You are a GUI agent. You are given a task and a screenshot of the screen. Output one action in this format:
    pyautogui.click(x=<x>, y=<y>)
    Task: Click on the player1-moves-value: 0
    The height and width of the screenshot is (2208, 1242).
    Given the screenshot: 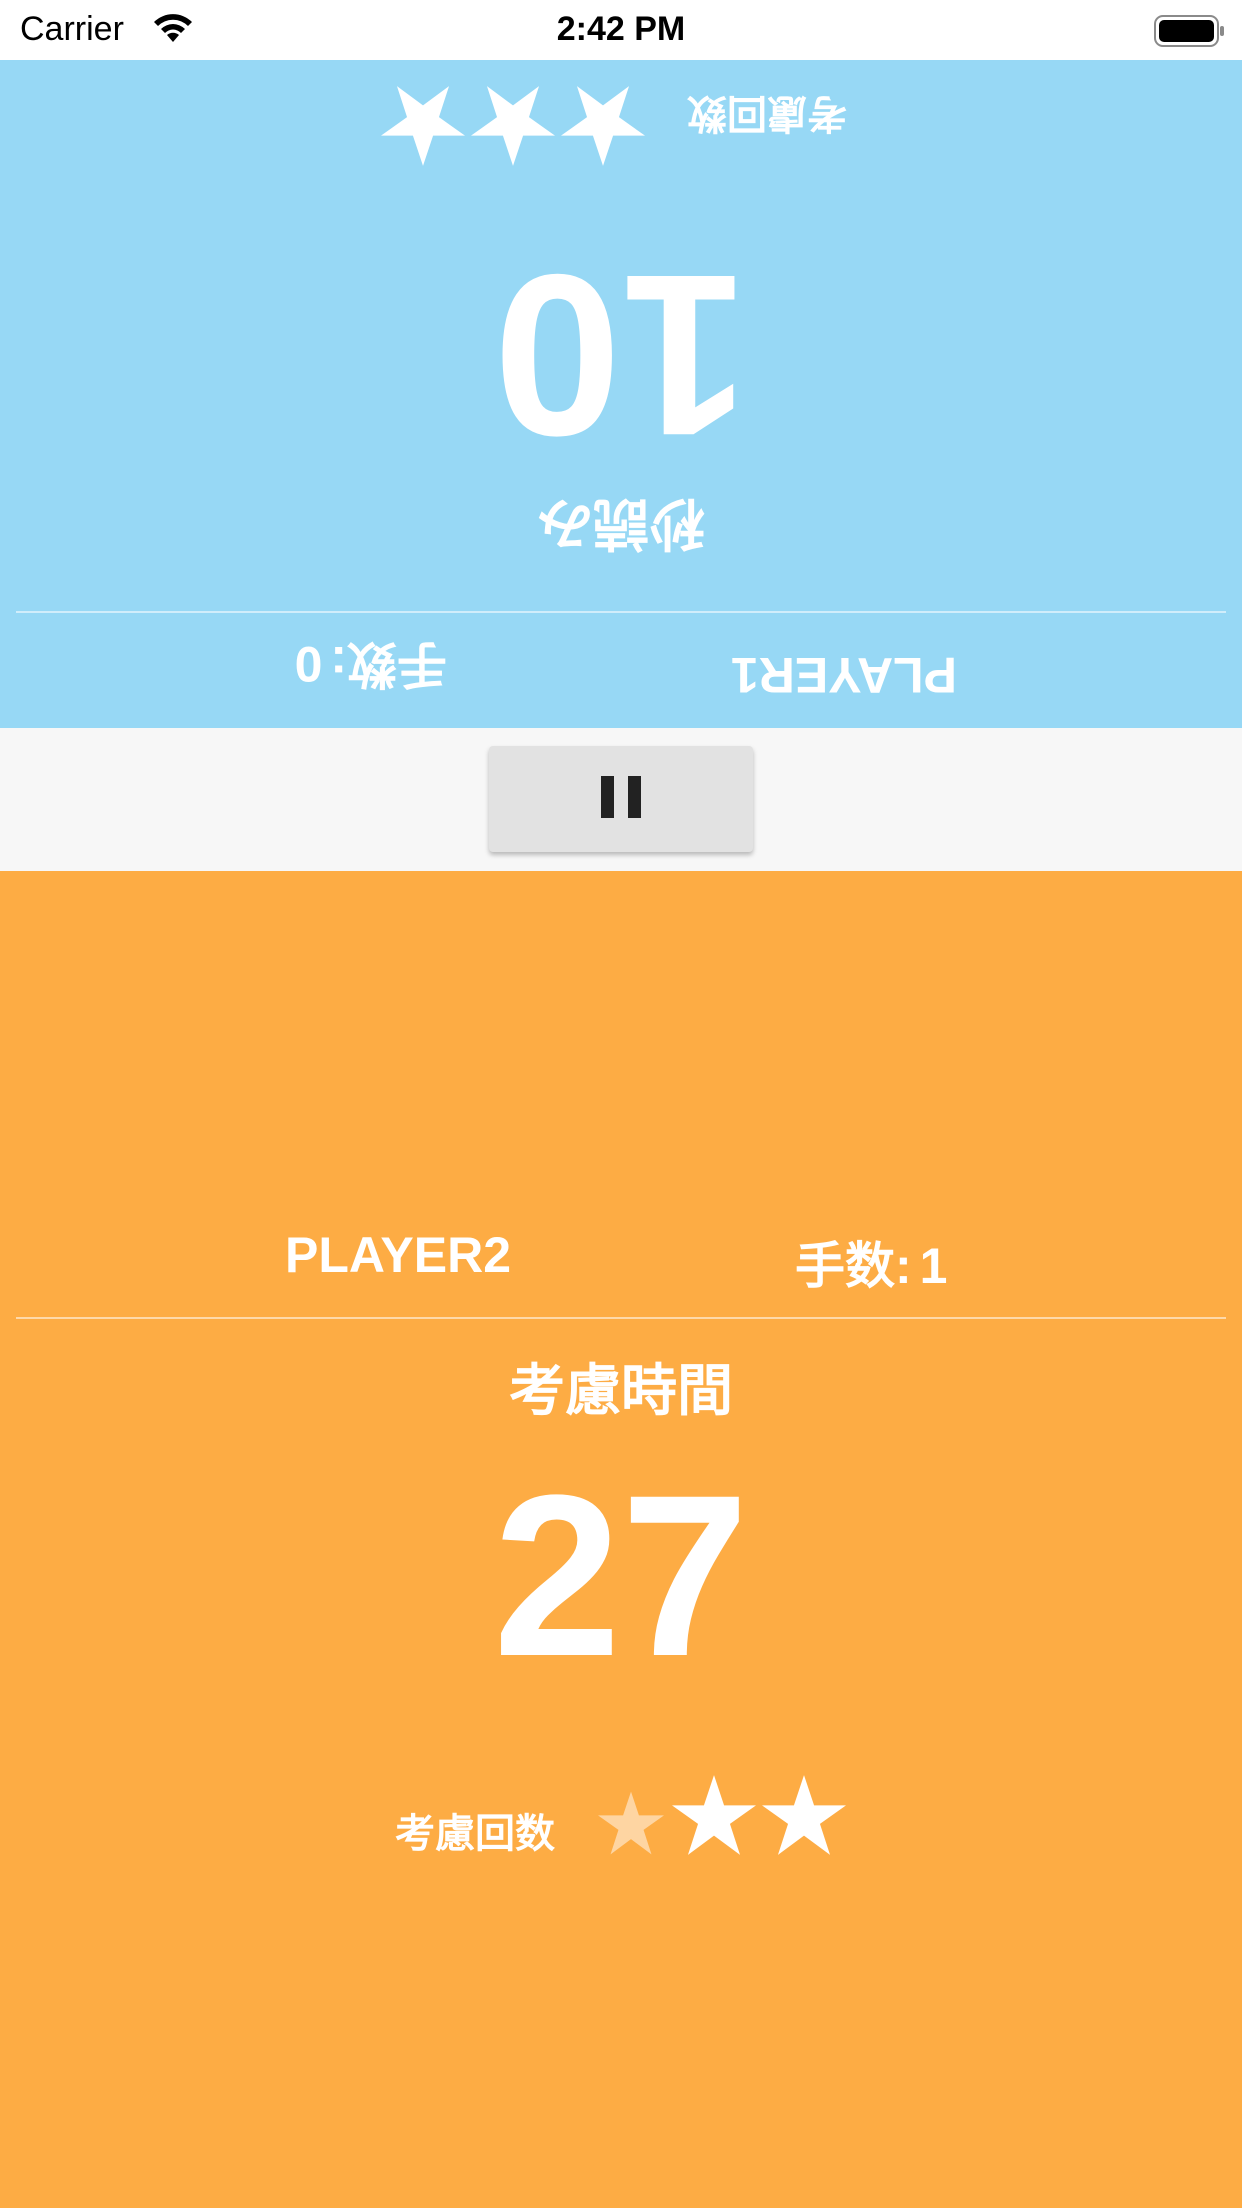 What is the action you would take?
    pyautogui.click(x=308, y=664)
    